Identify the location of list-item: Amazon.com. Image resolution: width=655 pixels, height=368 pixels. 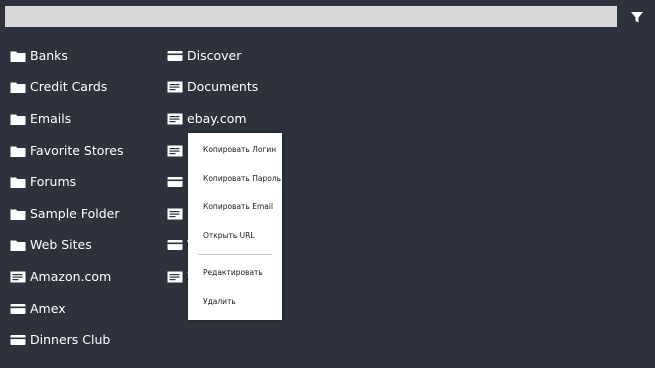
(66, 277).